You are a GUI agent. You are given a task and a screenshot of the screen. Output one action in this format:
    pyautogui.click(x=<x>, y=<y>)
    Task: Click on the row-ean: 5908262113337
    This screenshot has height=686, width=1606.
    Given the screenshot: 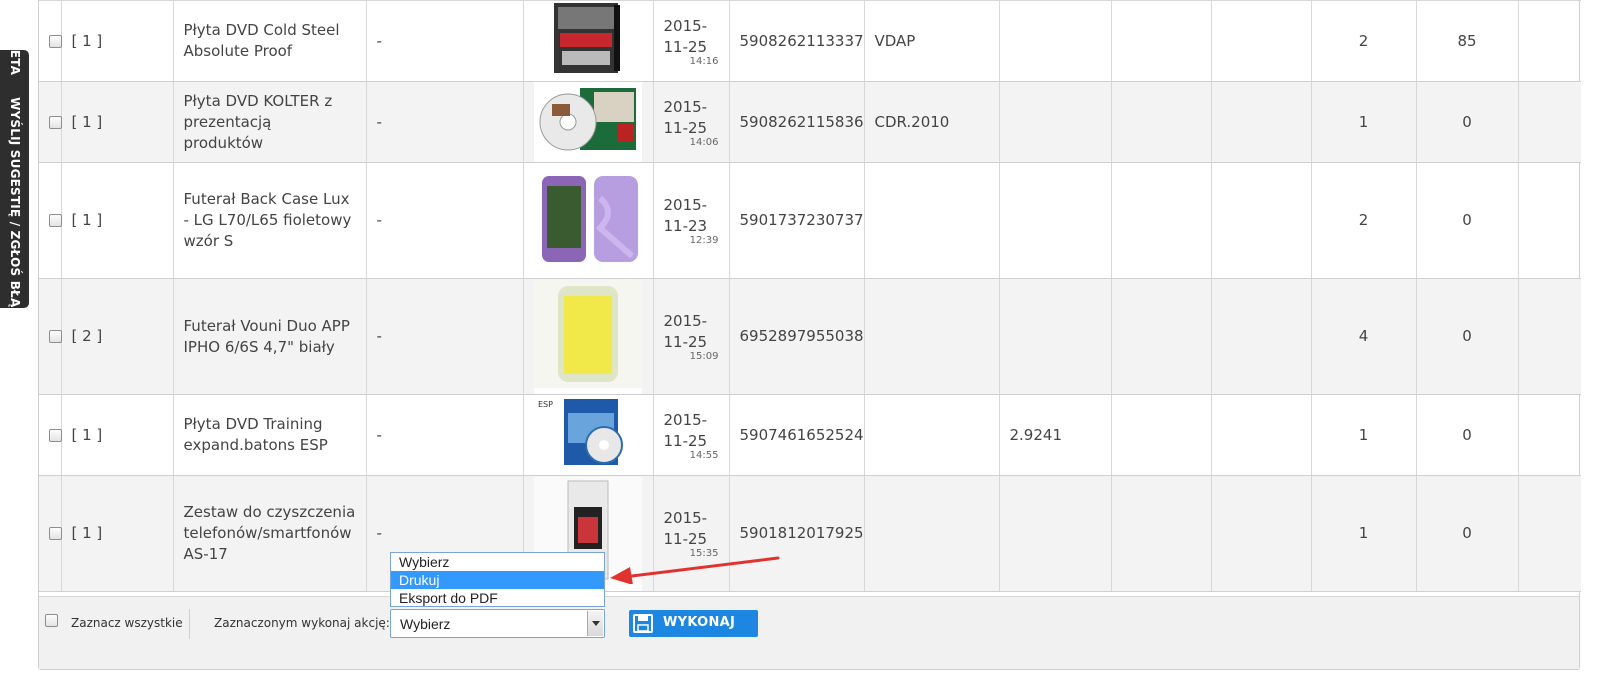 What is the action you would take?
    pyautogui.click(x=797, y=41)
    